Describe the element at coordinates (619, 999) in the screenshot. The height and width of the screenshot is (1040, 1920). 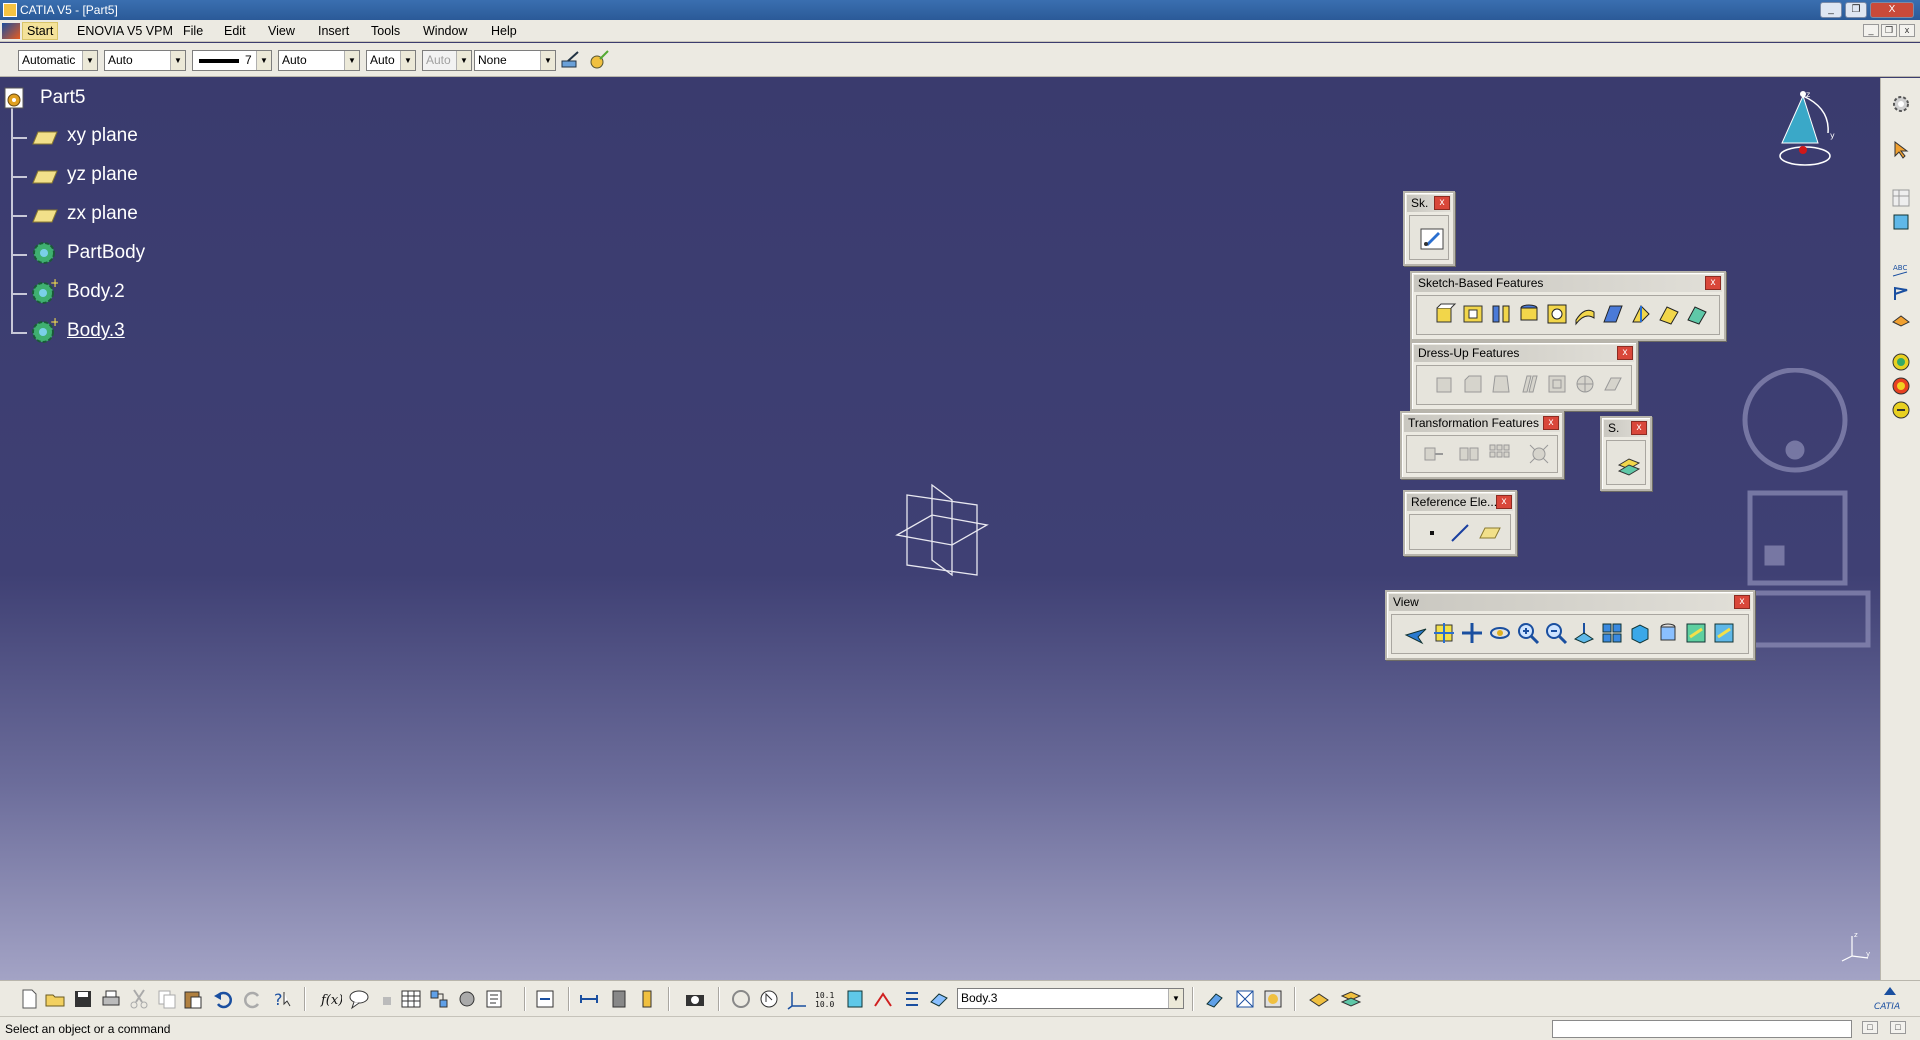
I see `measure-item-icon` at that location.